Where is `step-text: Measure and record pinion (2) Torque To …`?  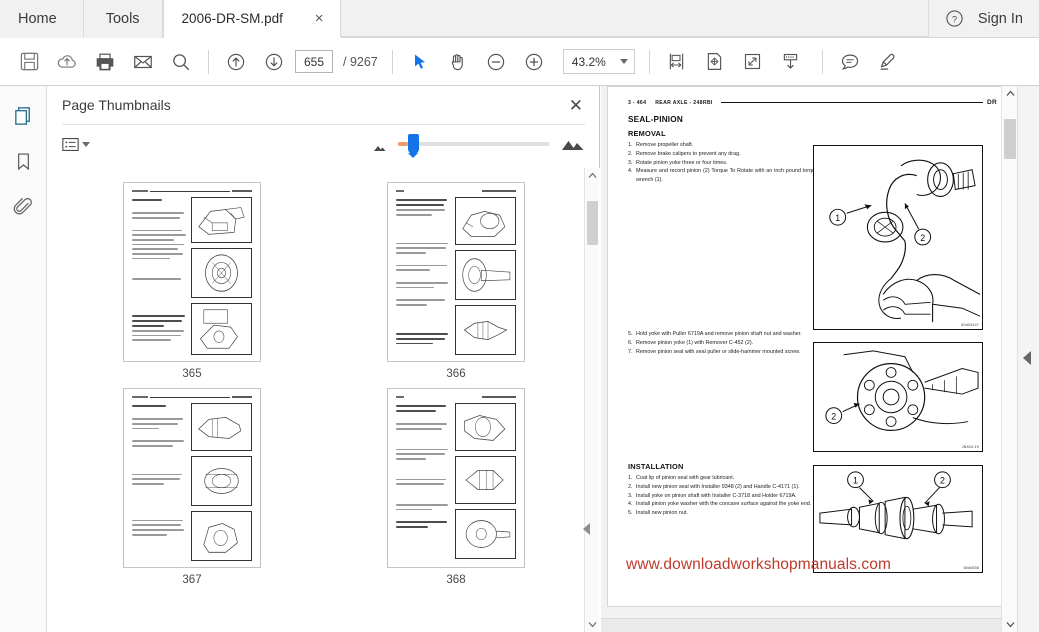 step-text: Measure and record pinion (2) Torque To … is located at coordinates (727, 175).